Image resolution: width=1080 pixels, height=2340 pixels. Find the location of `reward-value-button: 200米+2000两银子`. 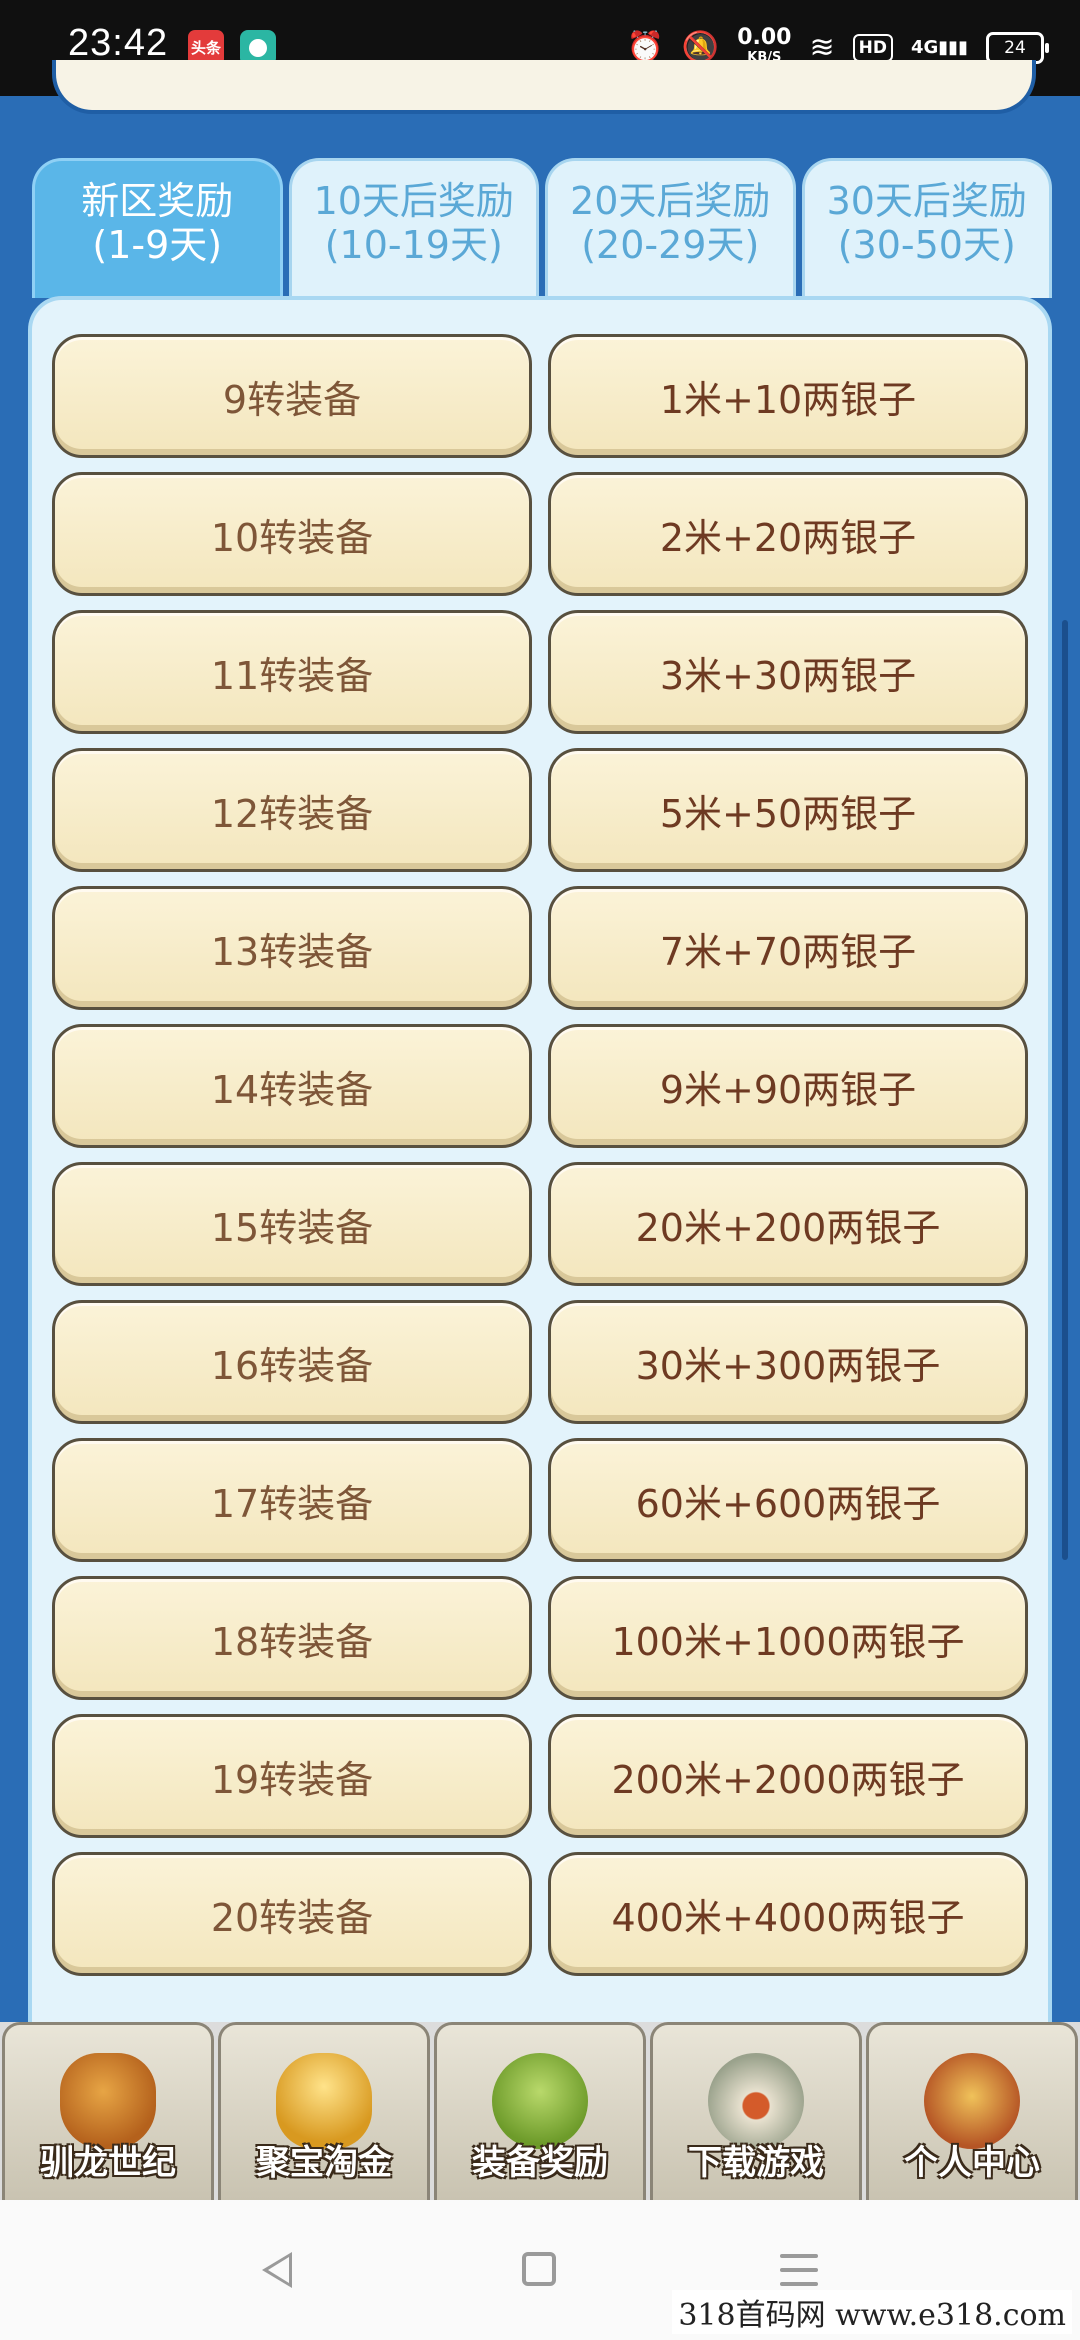

reward-value-button: 200米+2000两银子 is located at coordinates (788, 1776).